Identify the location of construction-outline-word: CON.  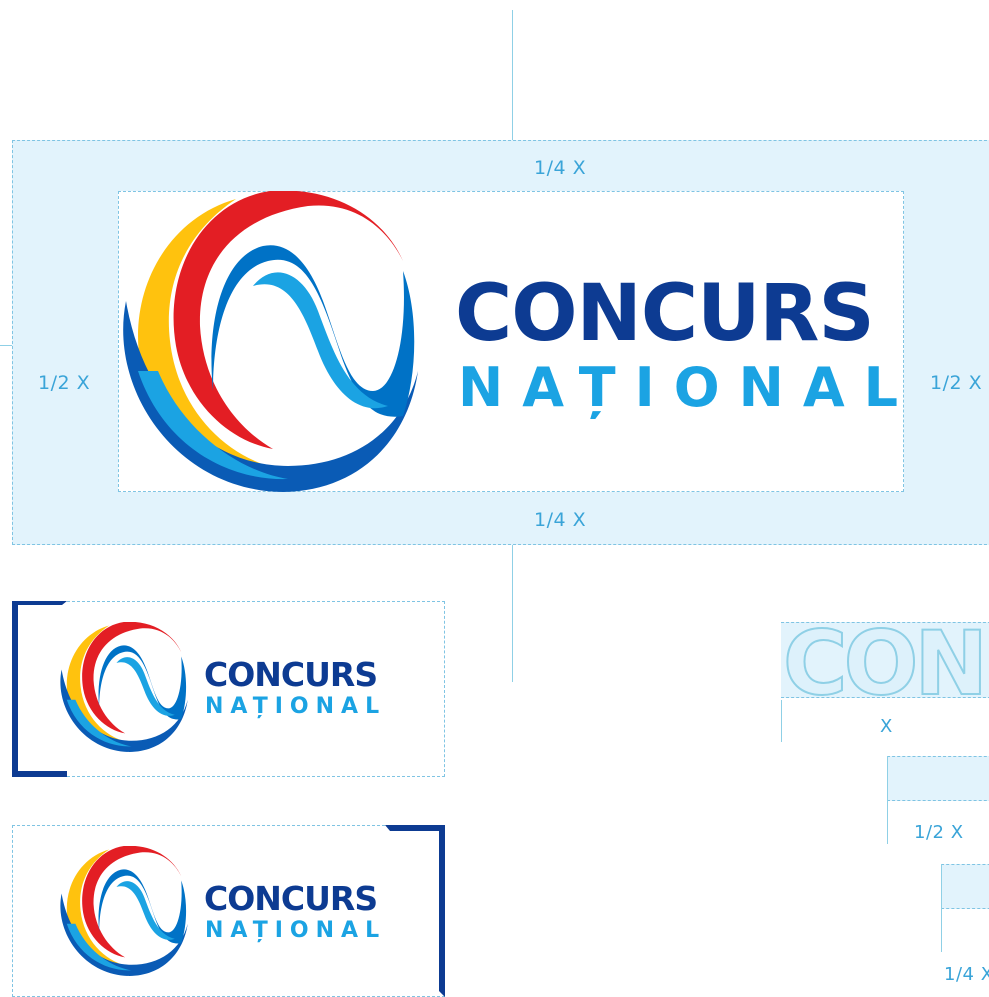
(885, 663).